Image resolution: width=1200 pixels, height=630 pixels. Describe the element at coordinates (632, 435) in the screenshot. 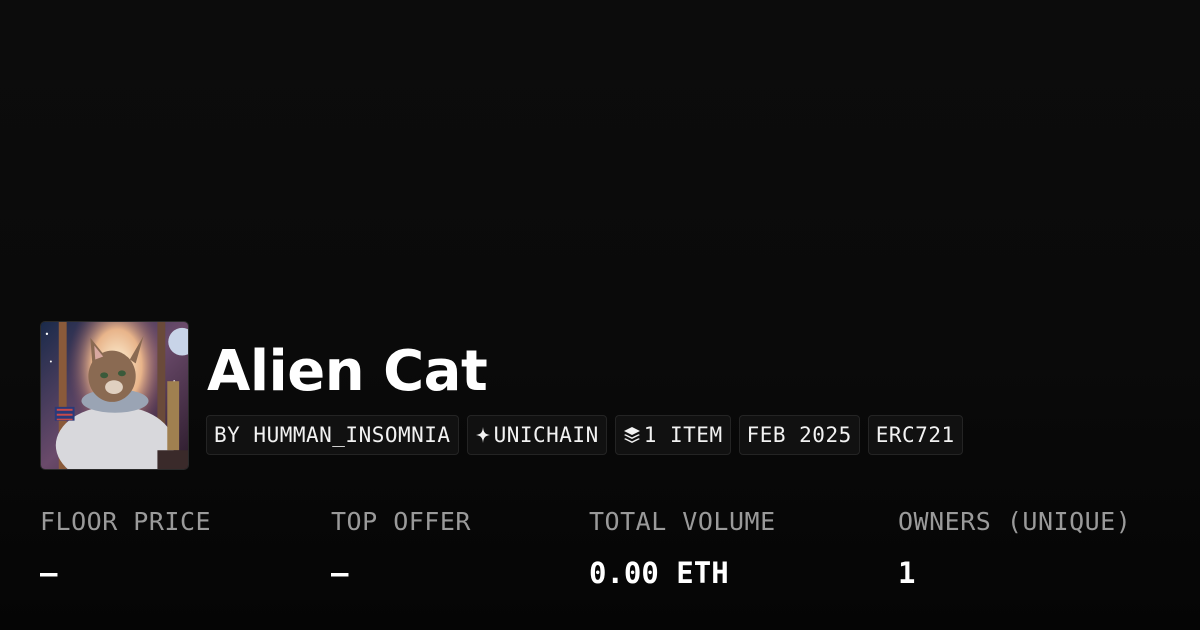

I see `layers-icon` at that location.